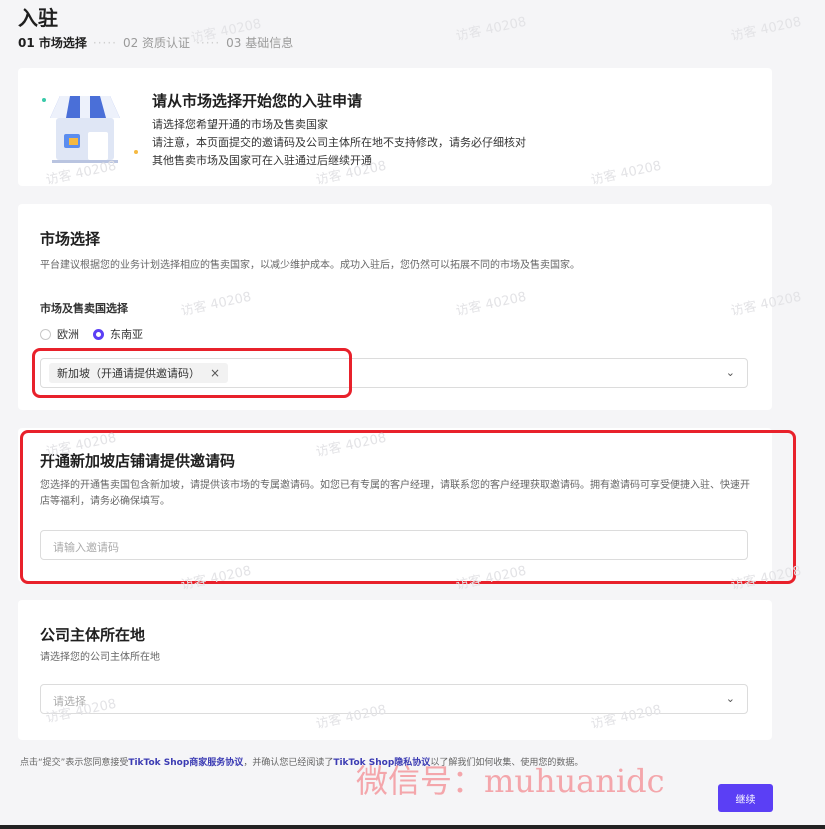 This screenshot has width=825, height=829. Describe the element at coordinates (90, 129) in the screenshot. I see `storefront-icon` at that location.